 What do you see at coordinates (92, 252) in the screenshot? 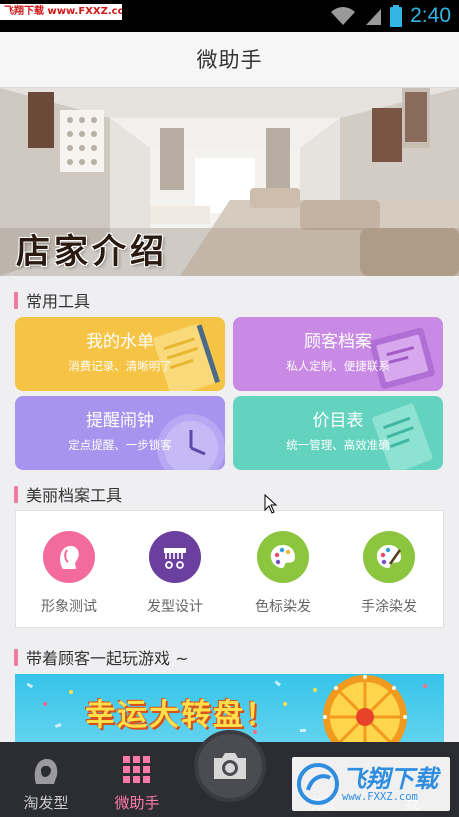
I see `banner-caption: 店家介绍` at bounding box center [92, 252].